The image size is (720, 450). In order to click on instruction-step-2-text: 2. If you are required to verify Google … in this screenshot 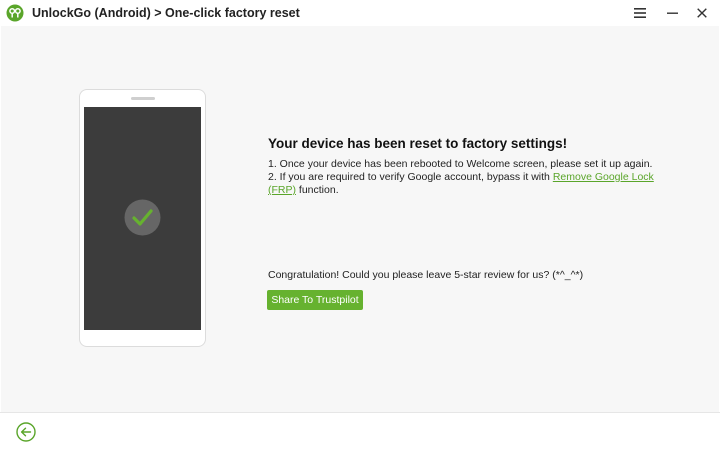, I will do `click(410, 177)`.